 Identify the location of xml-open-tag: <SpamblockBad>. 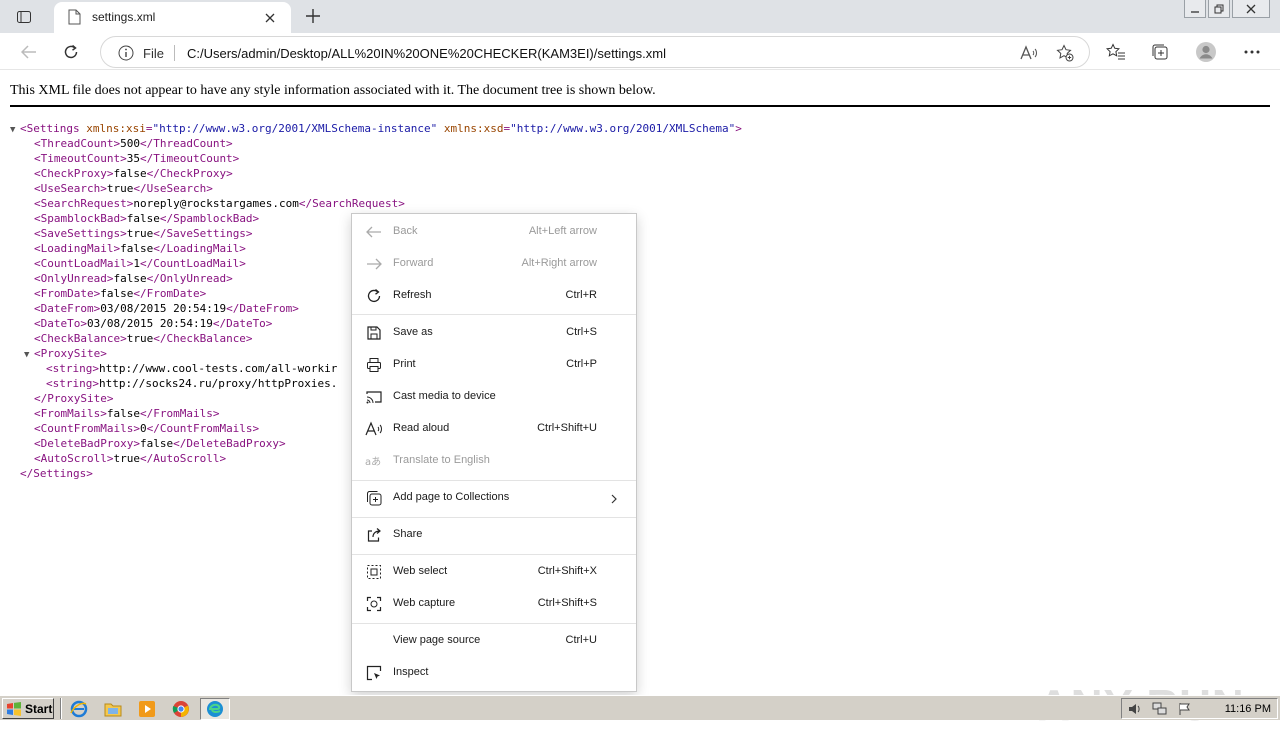
(80, 218).